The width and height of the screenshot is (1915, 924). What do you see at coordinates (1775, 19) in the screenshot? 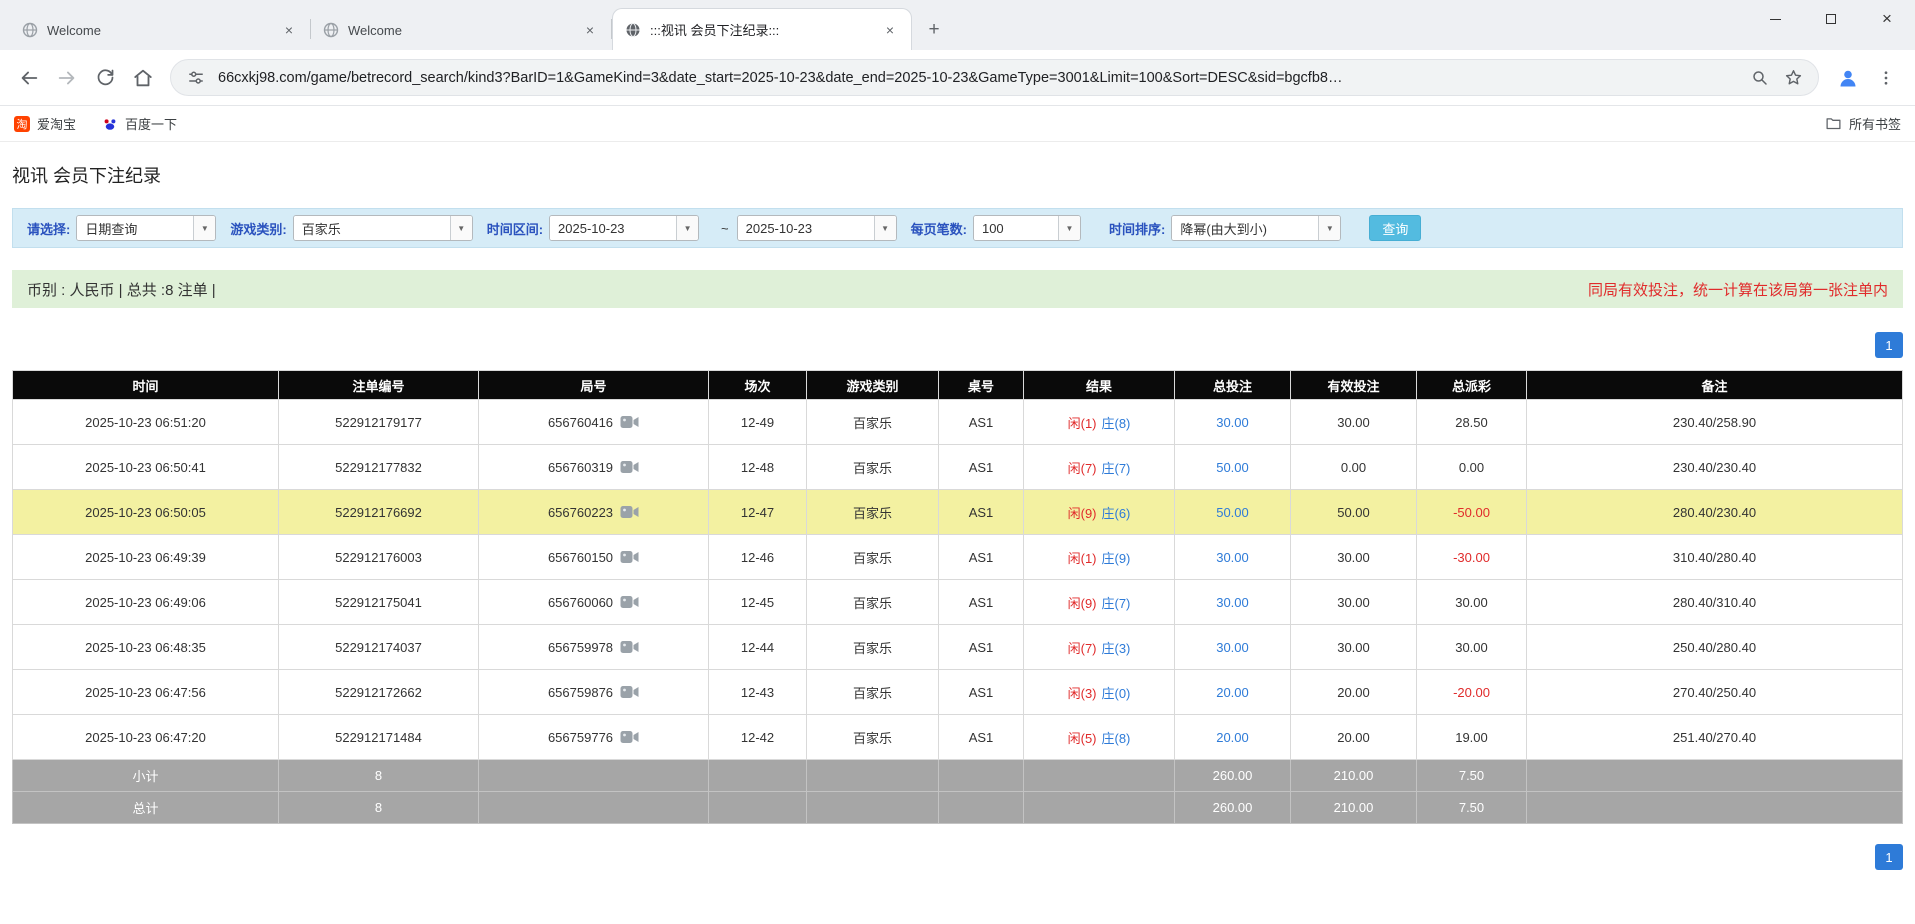
I see `minimize-button` at bounding box center [1775, 19].